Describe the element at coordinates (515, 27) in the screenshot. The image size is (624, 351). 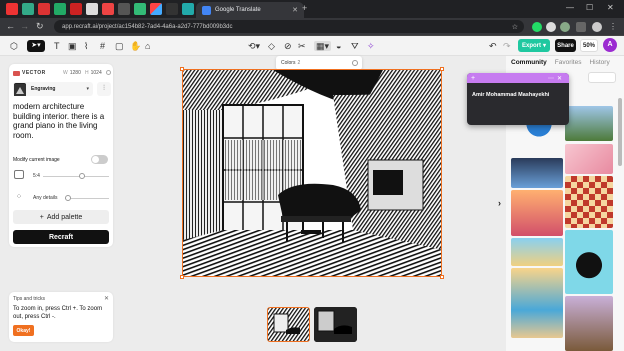
I see `bookmark-star-icon: ☆` at that location.